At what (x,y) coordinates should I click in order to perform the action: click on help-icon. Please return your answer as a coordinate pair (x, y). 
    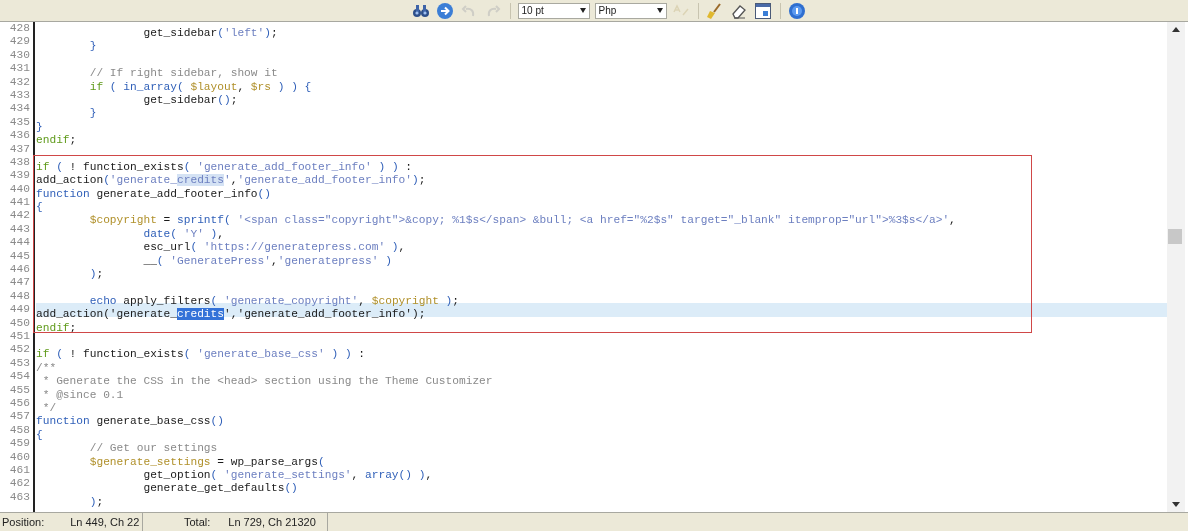
    Looking at the image, I should click on (797, 10).